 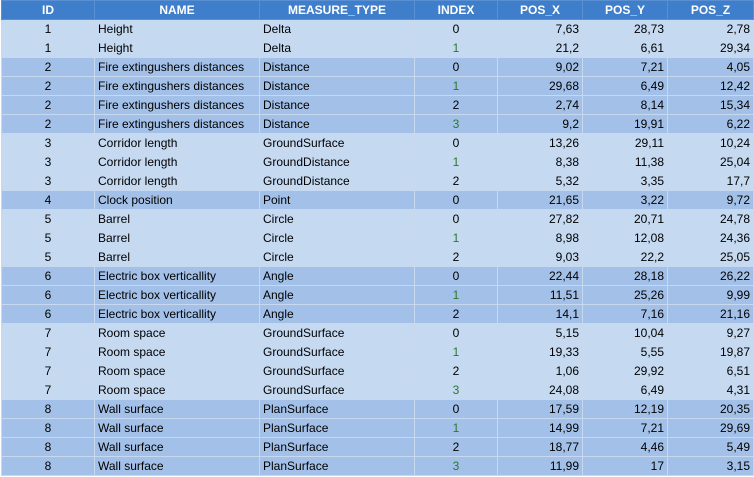 I want to click on cell-pos-z: 9,99, so click(x=710, y=295).